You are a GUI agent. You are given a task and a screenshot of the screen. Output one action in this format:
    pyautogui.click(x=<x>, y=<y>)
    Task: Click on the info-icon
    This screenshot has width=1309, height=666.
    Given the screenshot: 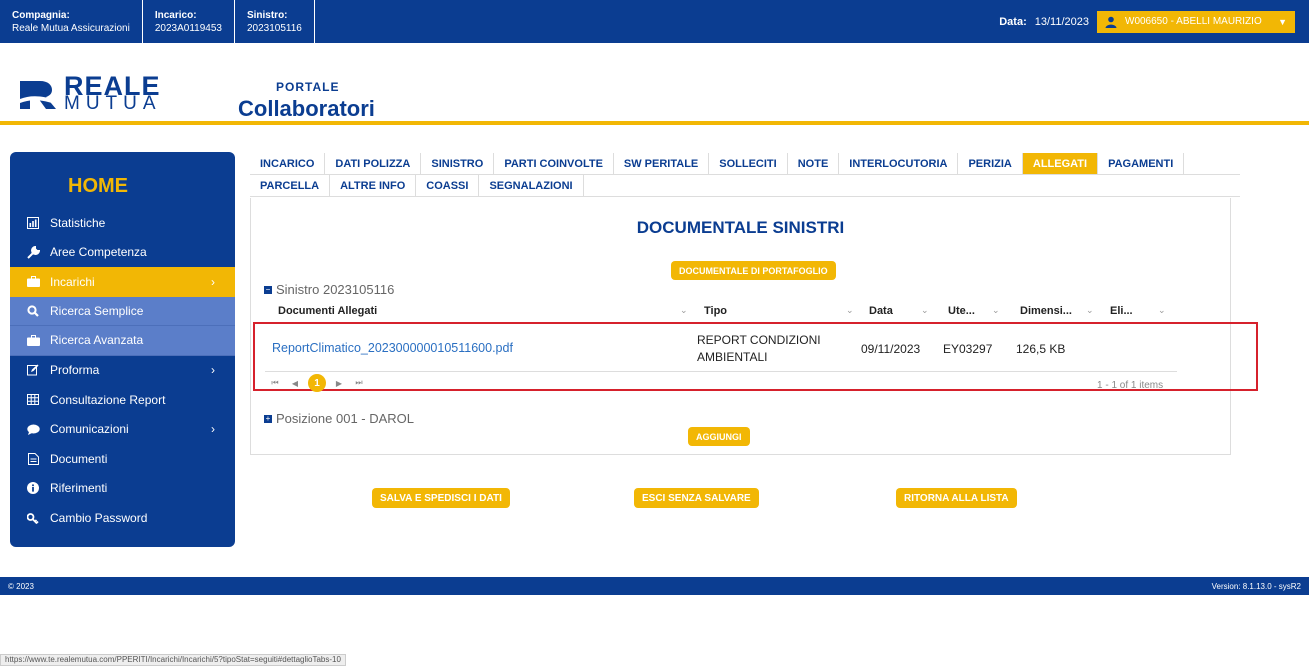 What is the action you would take?
    pyautogui.click(x=33, y=488)
    